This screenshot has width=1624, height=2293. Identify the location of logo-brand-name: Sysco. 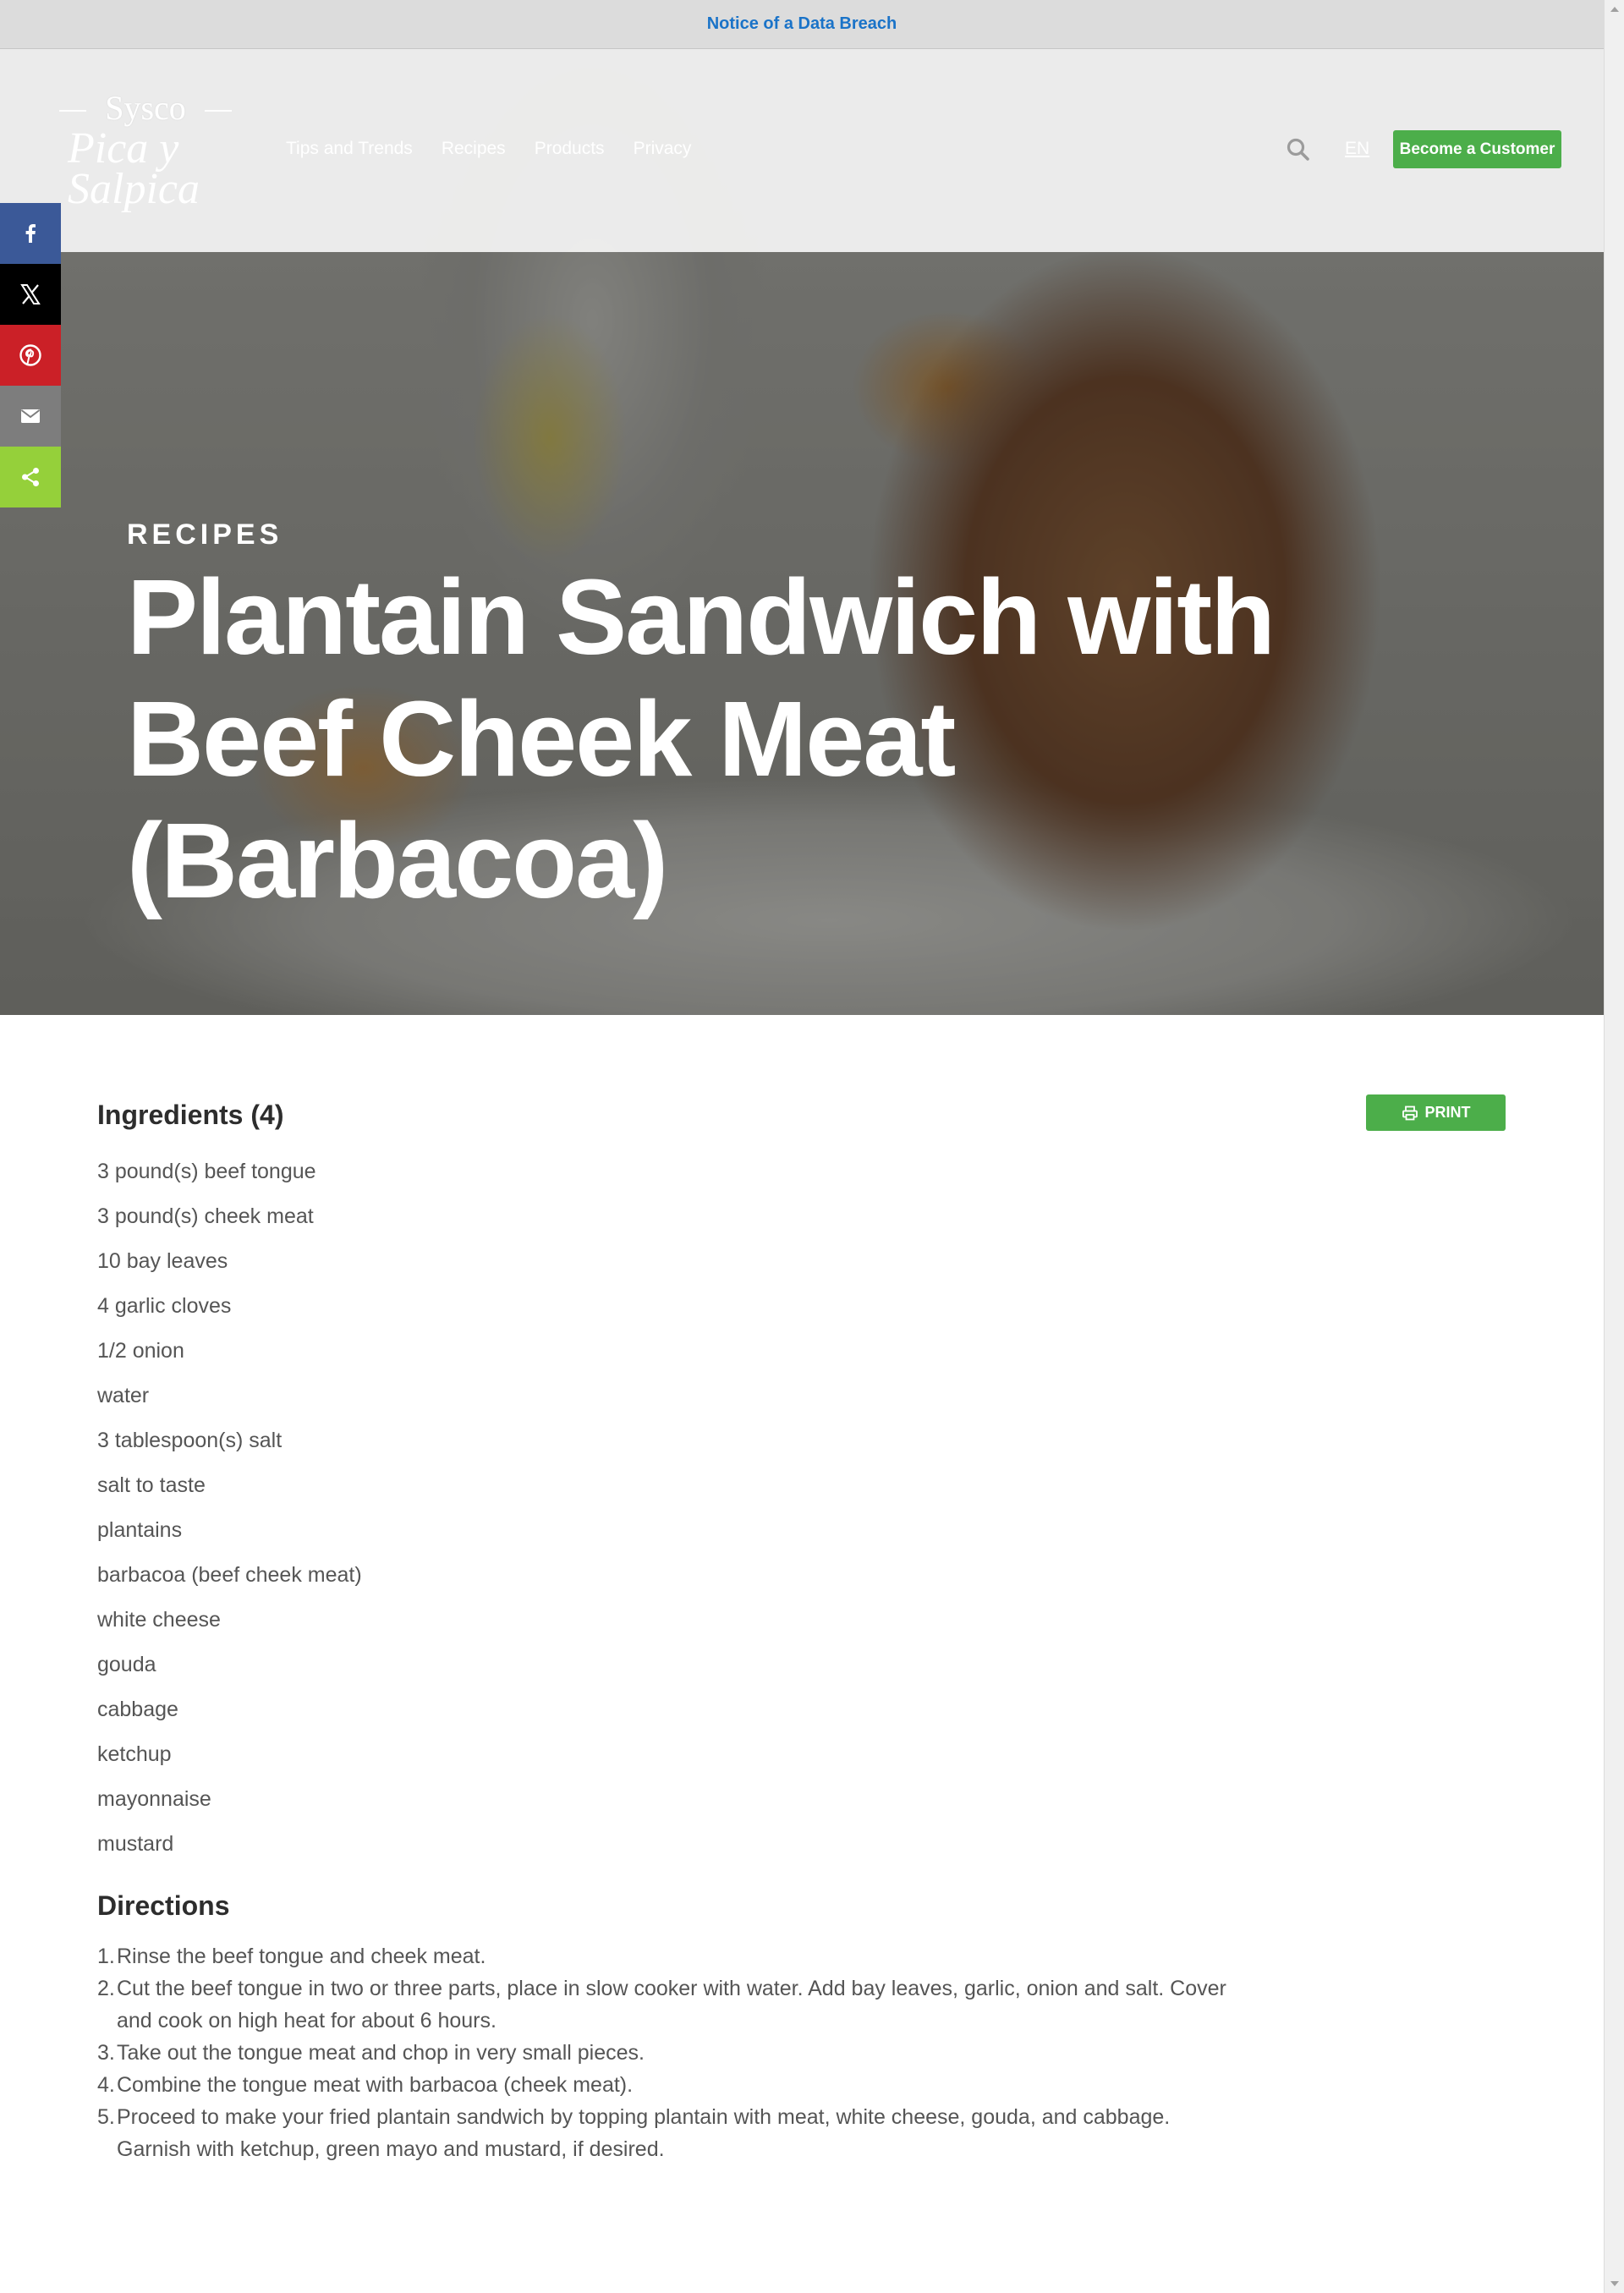
(146, 108).